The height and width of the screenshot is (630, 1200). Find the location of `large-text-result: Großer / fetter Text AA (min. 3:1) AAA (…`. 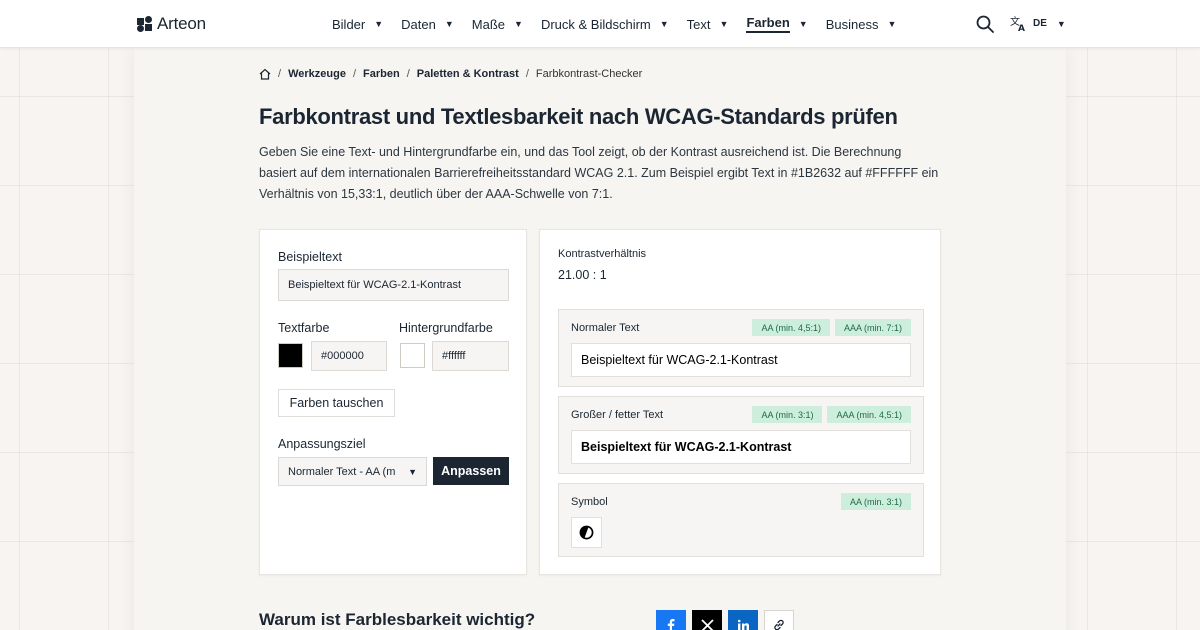

large-text-result: Großer / fetter Text AA (min. 3:1) AAA (… is located at coordinates (741, 435).